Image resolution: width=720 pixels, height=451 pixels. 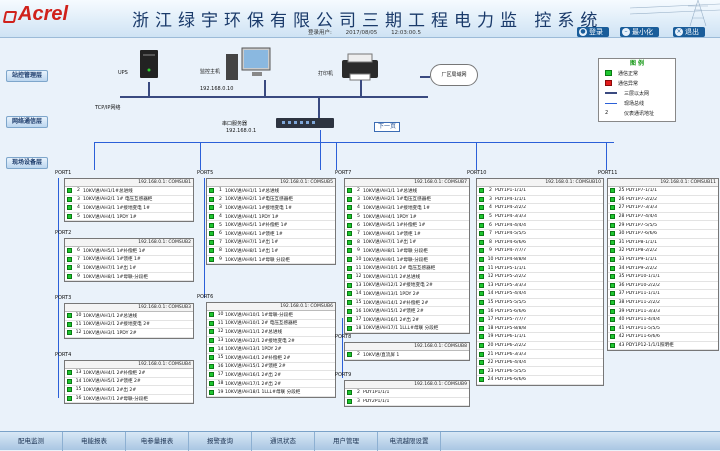 I want to click on device-row: 8 PDY1P4-6/6/6, so click(x=540, y=243).